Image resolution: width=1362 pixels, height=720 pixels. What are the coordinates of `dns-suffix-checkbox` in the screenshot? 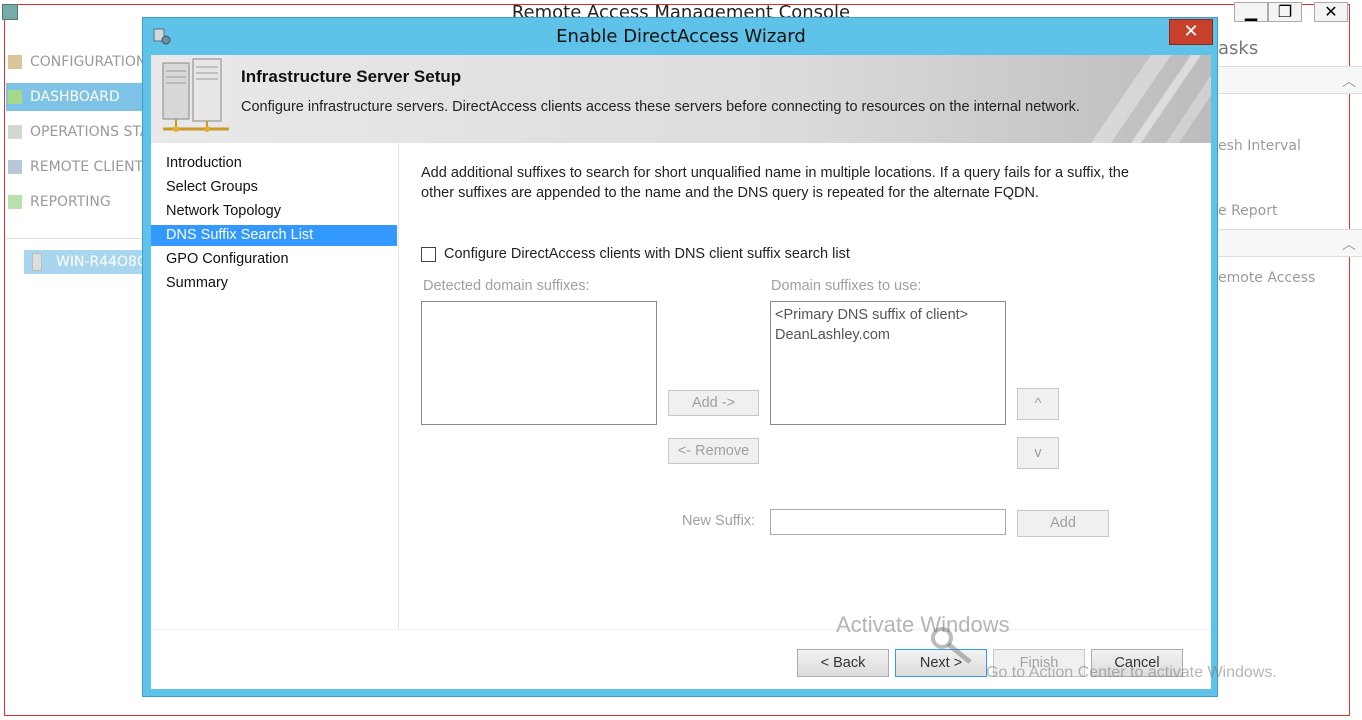 It's located at (428, 254).